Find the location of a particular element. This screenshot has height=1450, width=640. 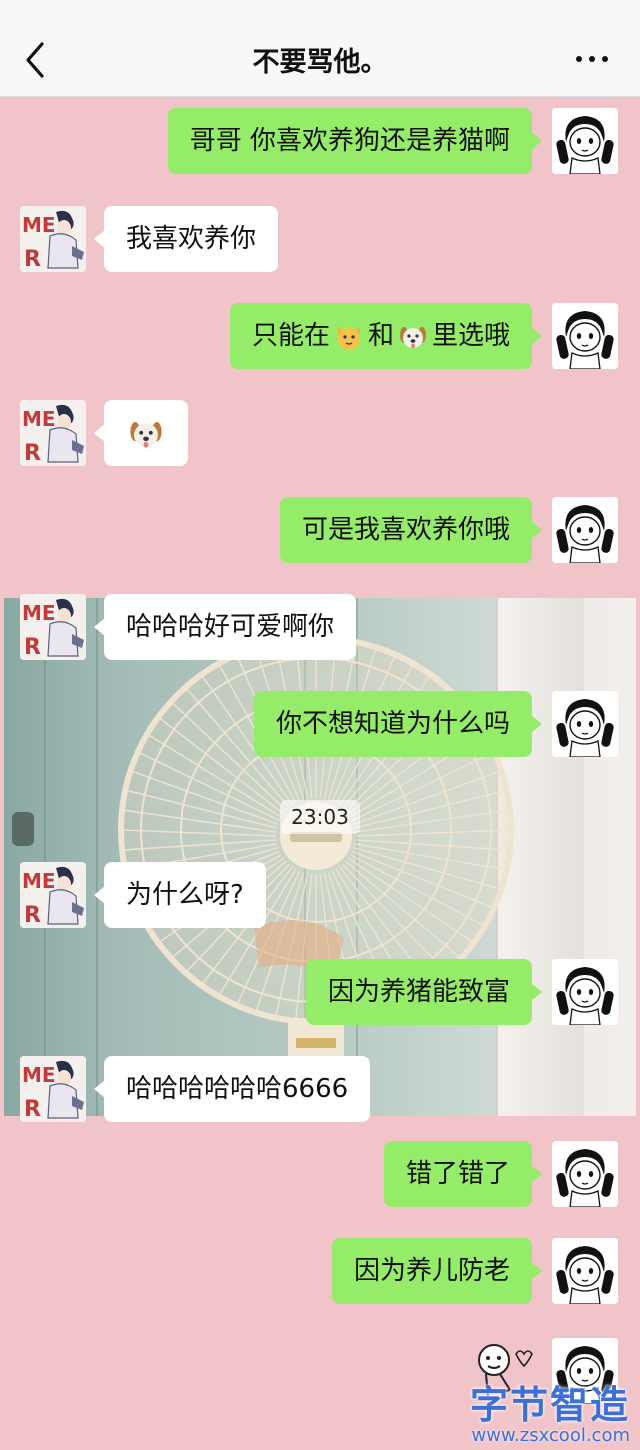

message-bubble-incoming is located at coordinates (141, 433).